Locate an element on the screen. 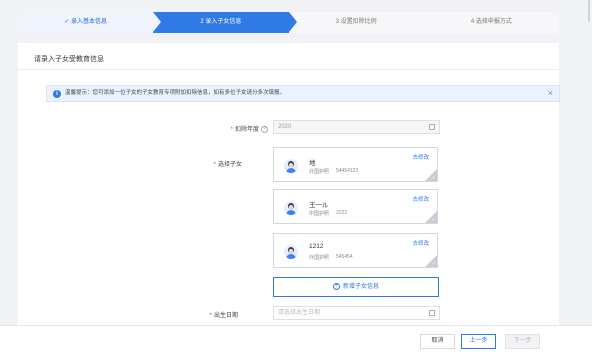 The image size is (592, 357). child-card: 地 外国护照 54454122 去修改 ✓ is located at coordinates (355, 164).